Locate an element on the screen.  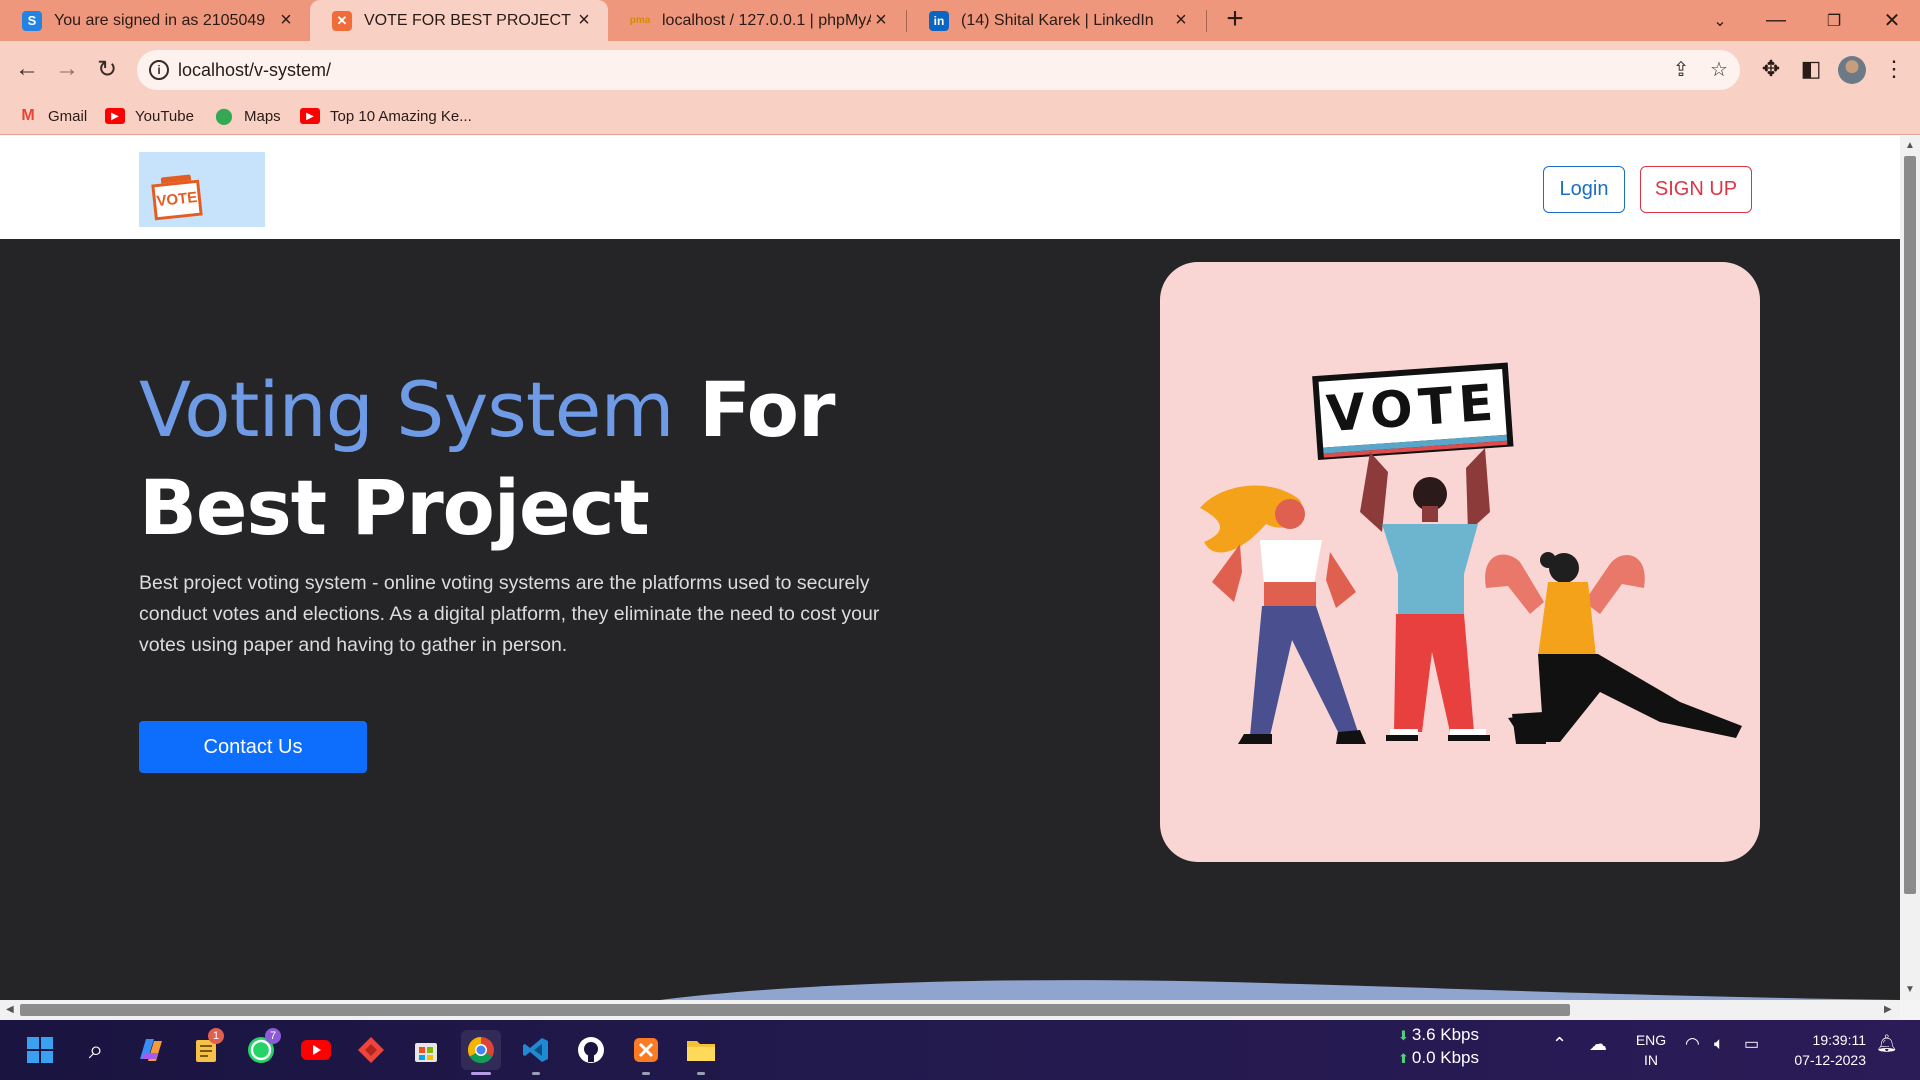
bookmark-youtube: ▶ YouTube is located at coordinates (149, 116).